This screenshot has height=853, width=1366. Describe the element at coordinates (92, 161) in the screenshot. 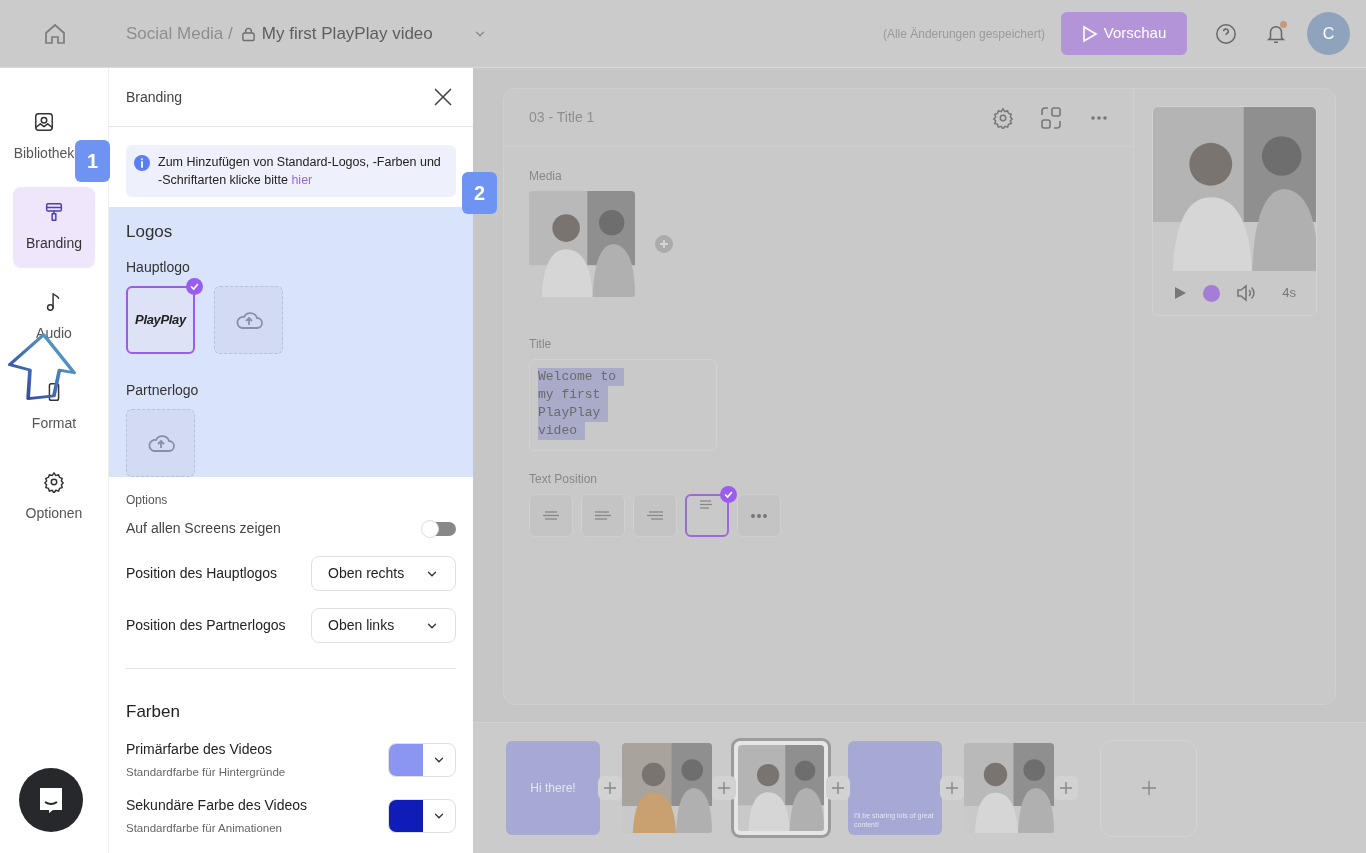

I see `step-badge: 1` at that location.